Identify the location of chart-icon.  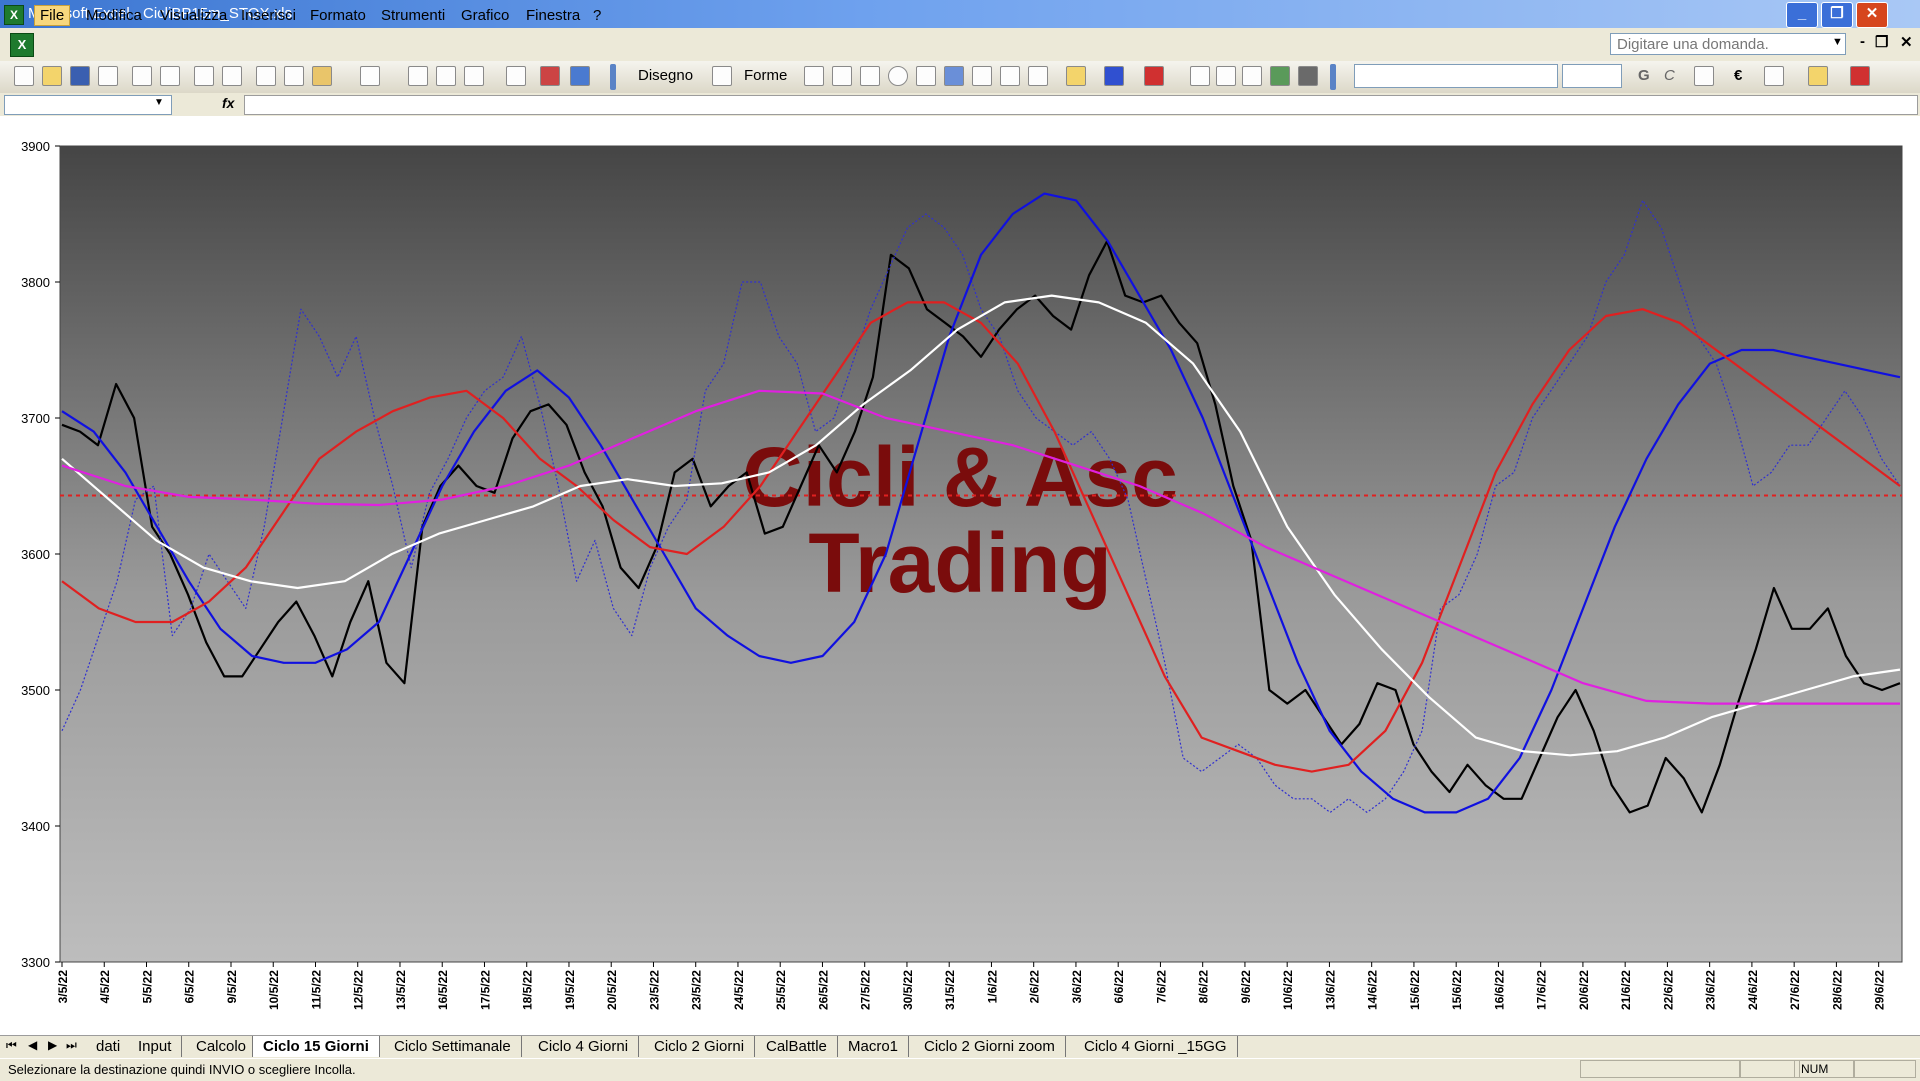
(550, 76).